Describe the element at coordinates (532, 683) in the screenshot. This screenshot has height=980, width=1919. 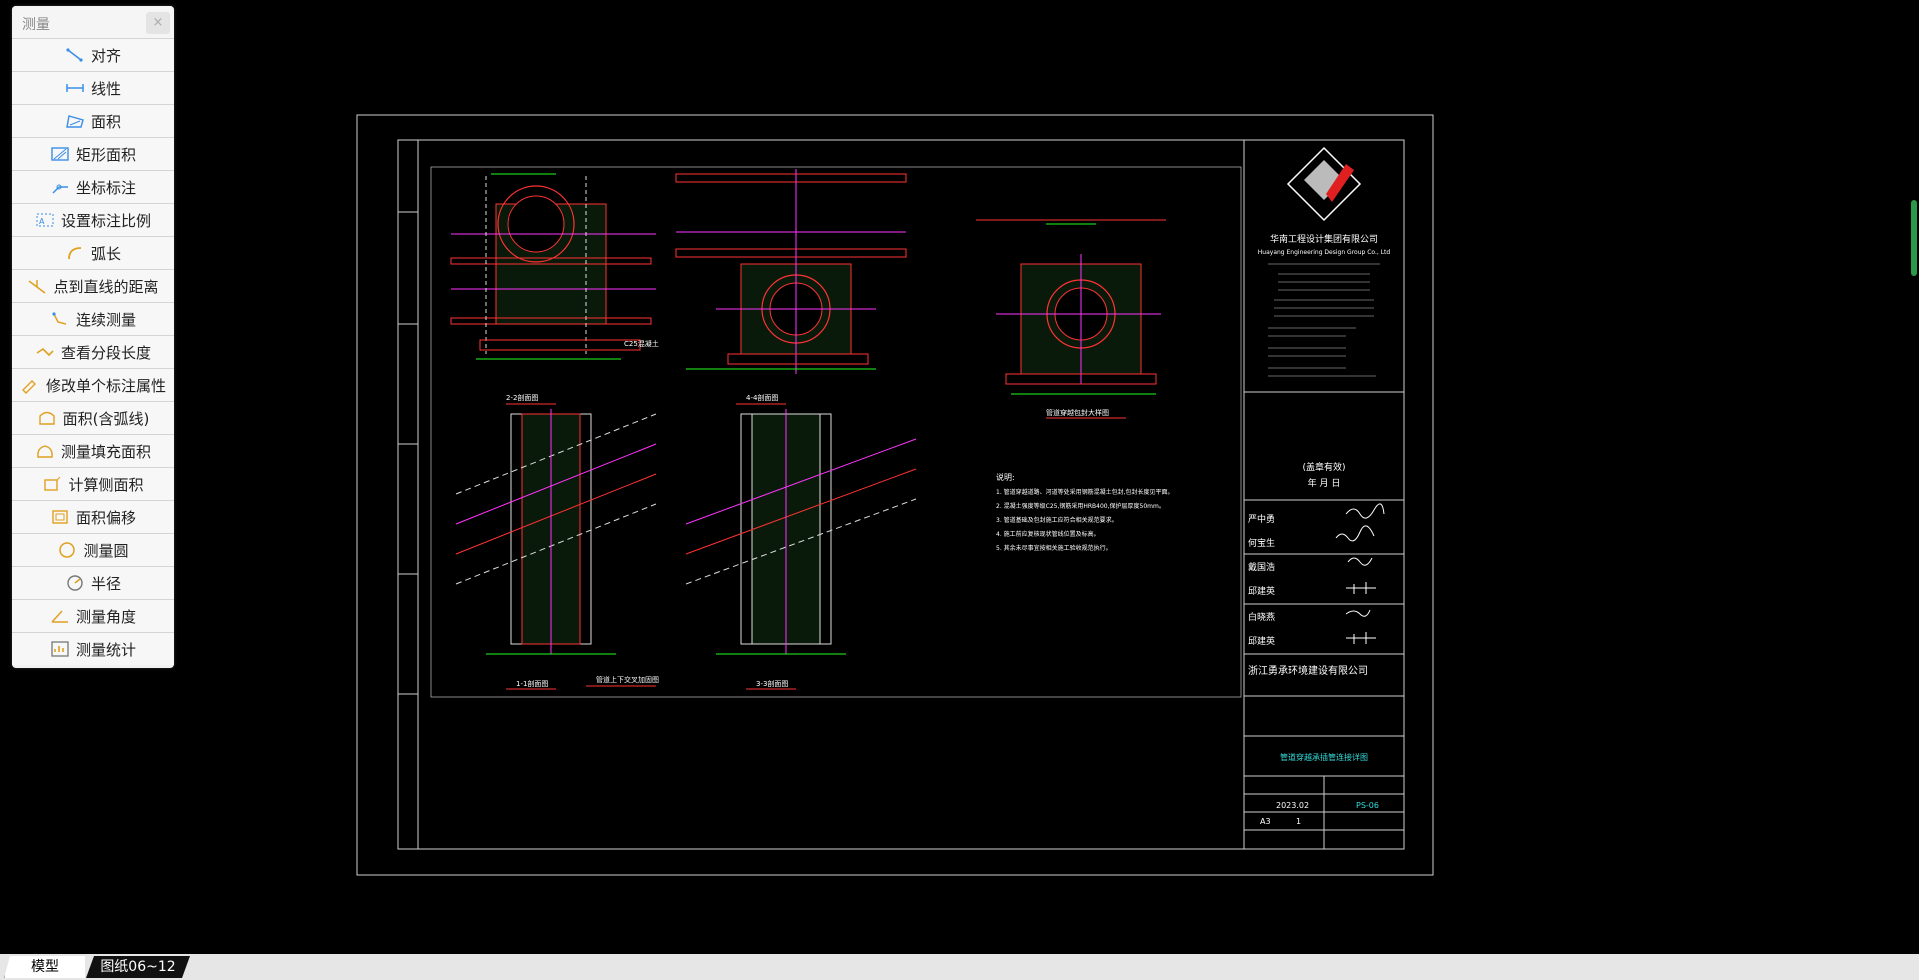
I see `sec11-title: 1-1剖面图` at that location.